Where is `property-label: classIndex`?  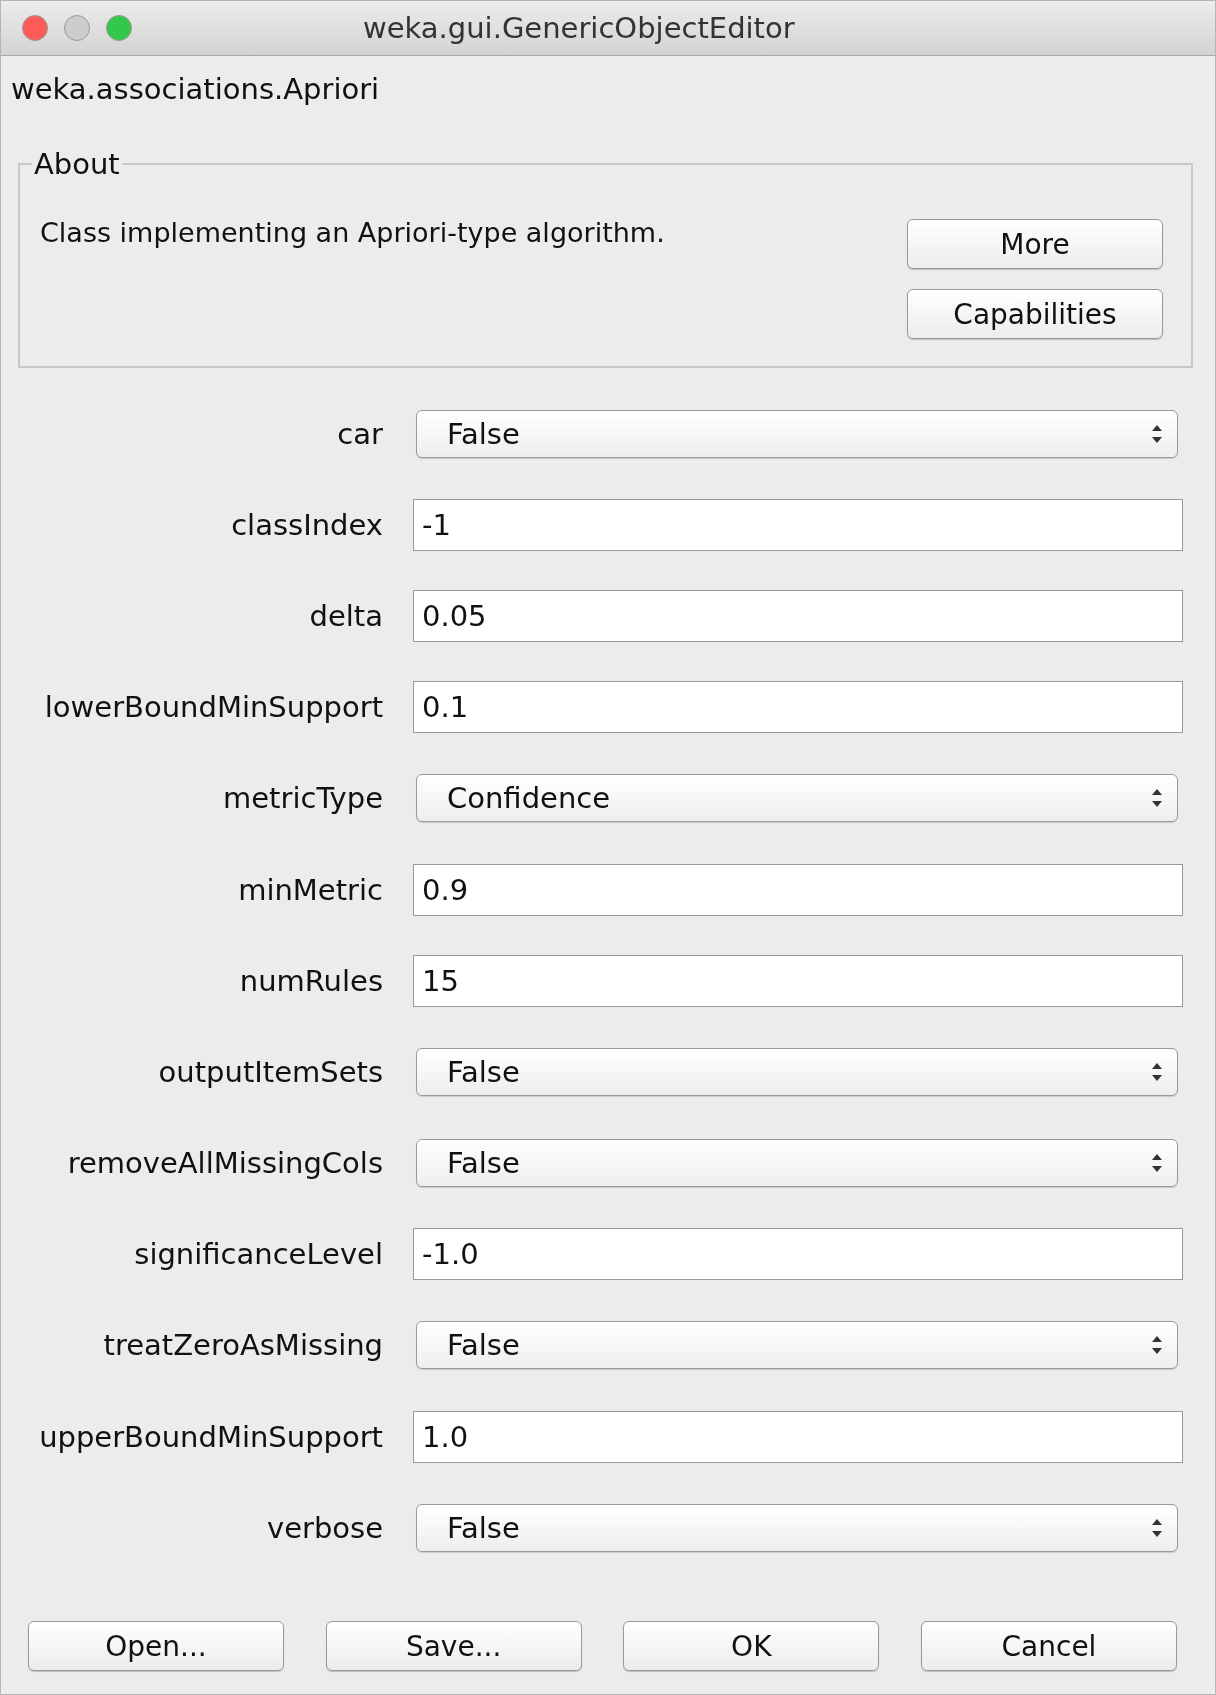
property-label: classIndex is located at coordinates (306, 524).